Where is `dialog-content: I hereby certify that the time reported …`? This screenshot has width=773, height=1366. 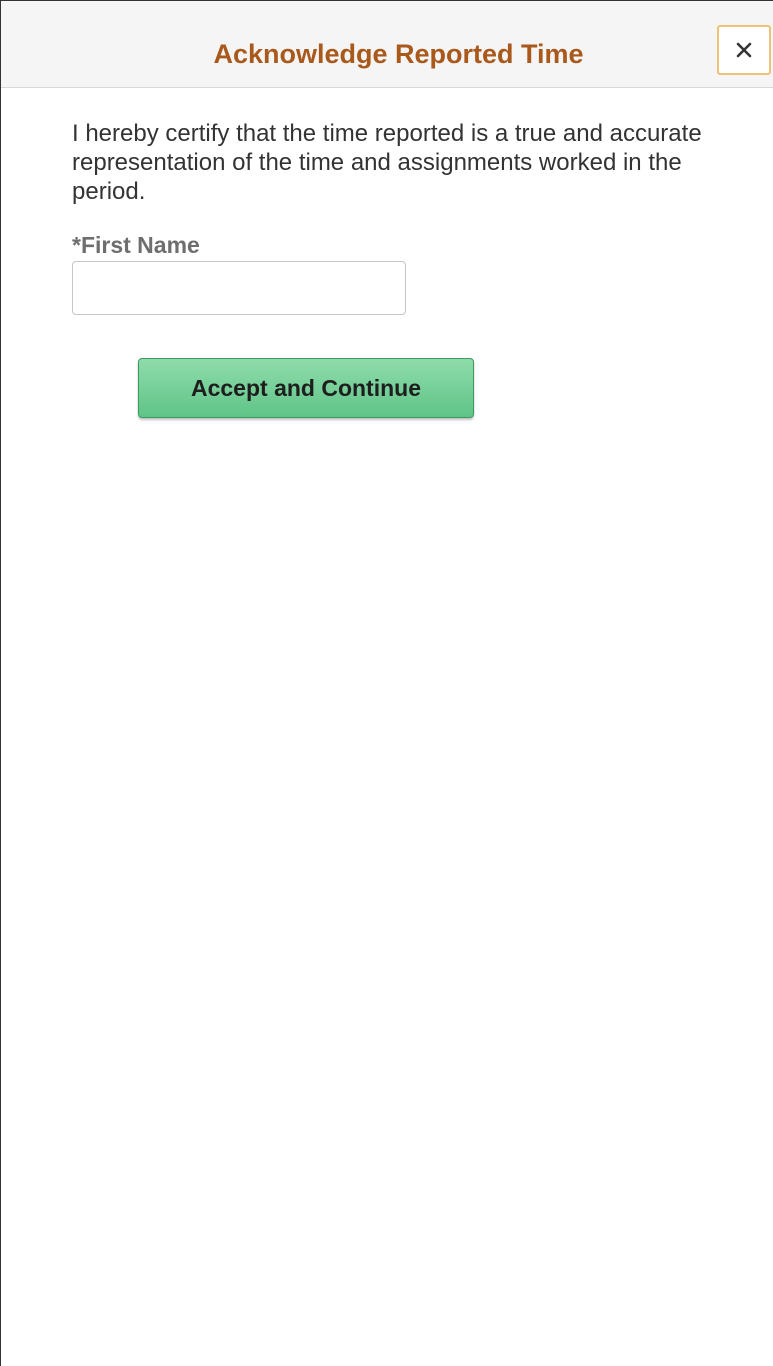
dialog-content: I hereby certify that the time reported … is located at coordinates (412, 162).